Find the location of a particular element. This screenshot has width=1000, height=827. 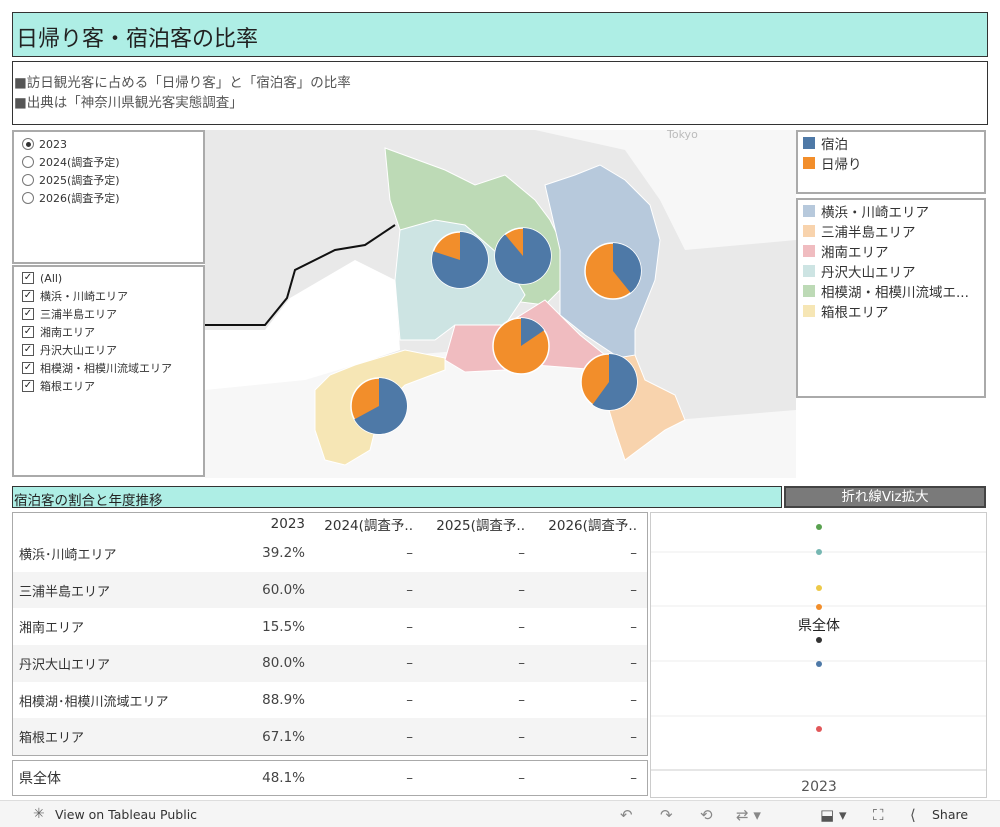

year-option-2025: 2025(調査予定) is located at coordinates (108, 180).